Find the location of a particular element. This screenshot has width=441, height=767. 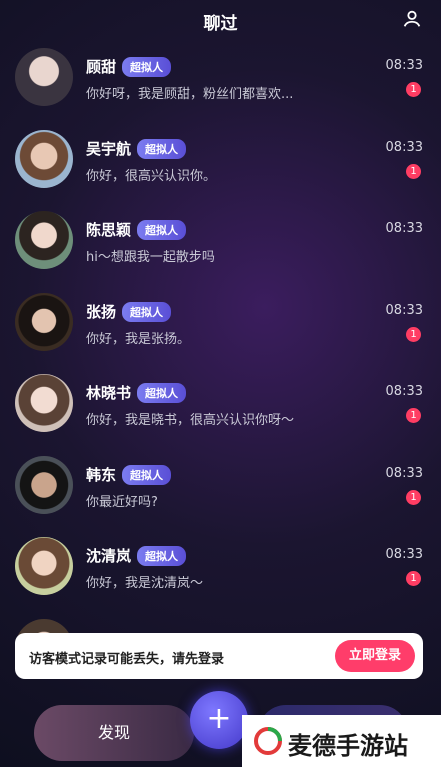

contact-name: 韩东 超拟人 is located at coordinates (129, 474).